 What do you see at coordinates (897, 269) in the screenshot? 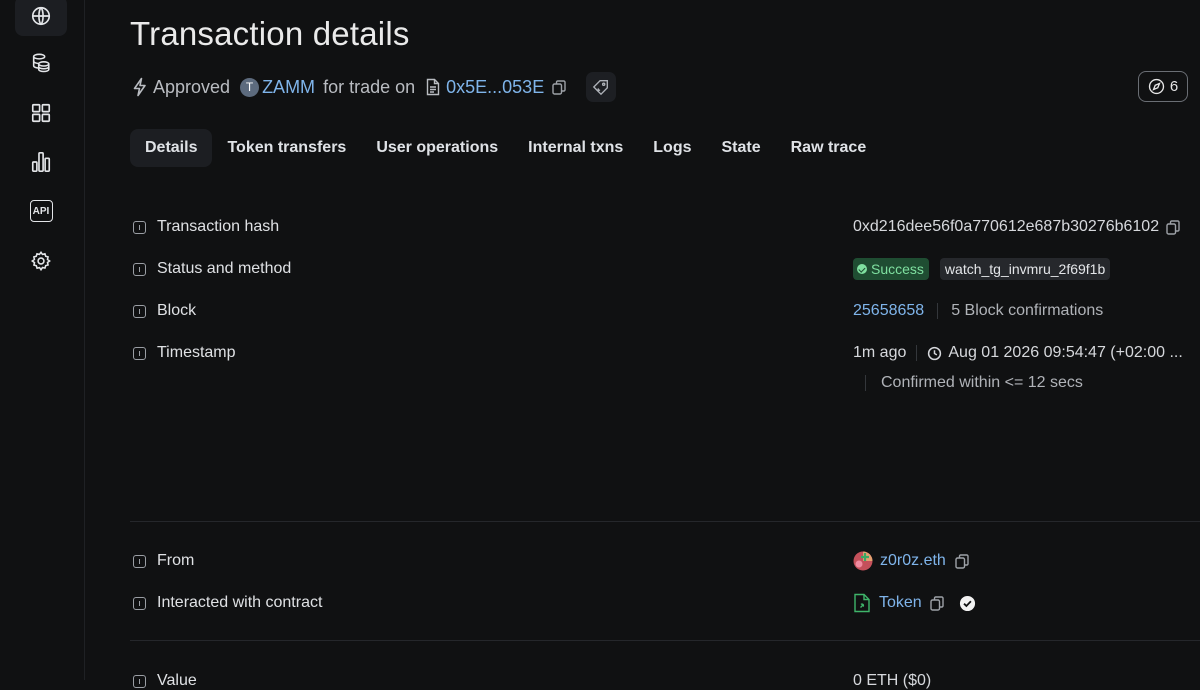
I see `status-text: Success` at bounding box center [897, 269].